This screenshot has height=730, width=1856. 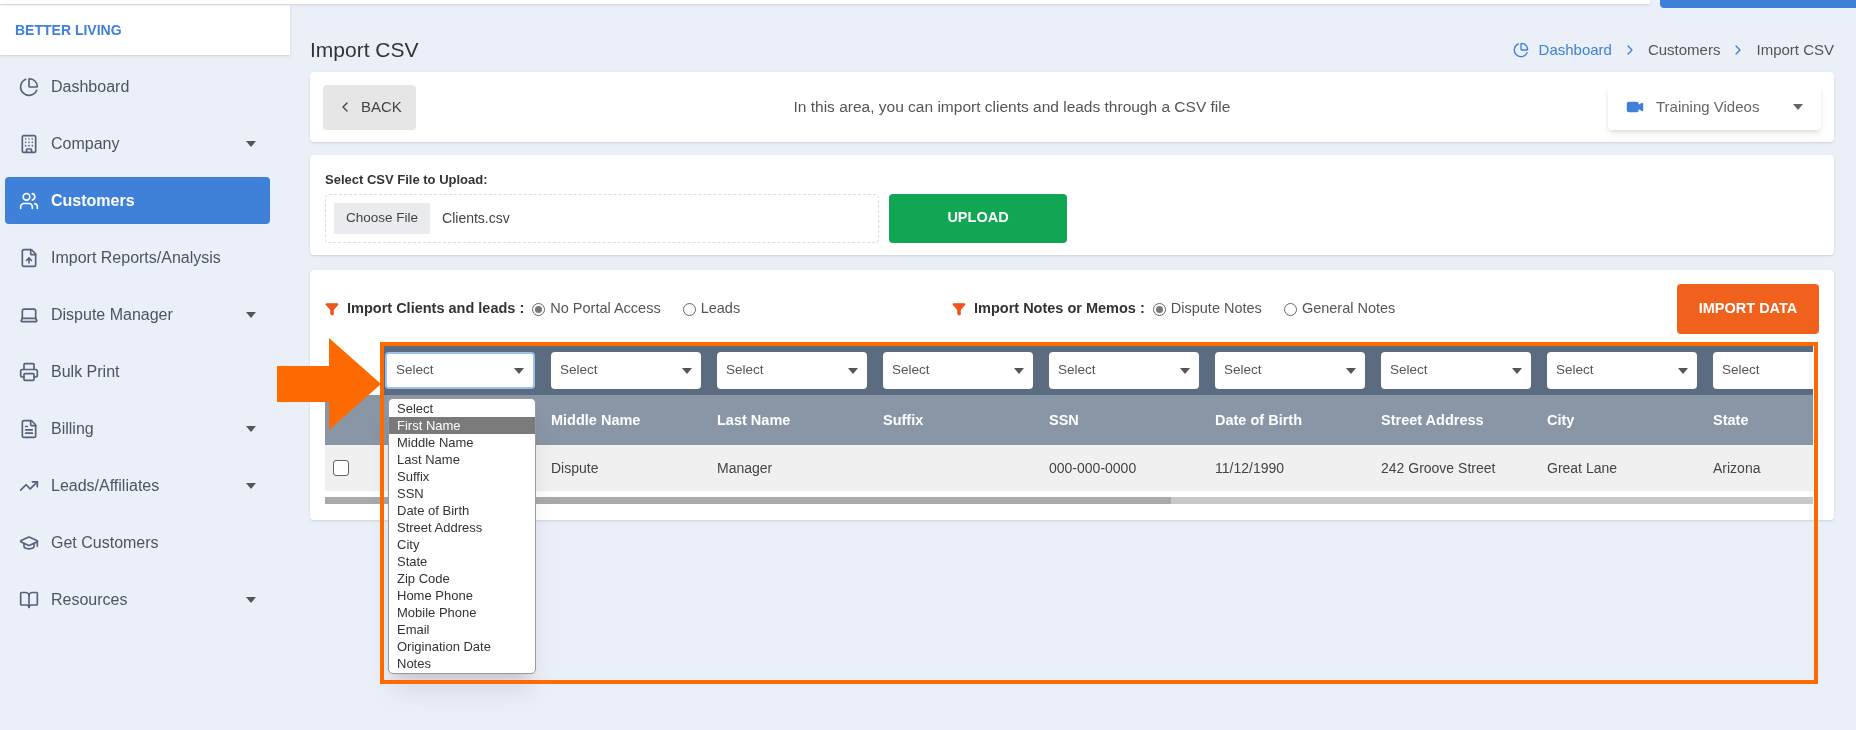 I want to click on page-title: Import CSV, so click(x=364, y=50).